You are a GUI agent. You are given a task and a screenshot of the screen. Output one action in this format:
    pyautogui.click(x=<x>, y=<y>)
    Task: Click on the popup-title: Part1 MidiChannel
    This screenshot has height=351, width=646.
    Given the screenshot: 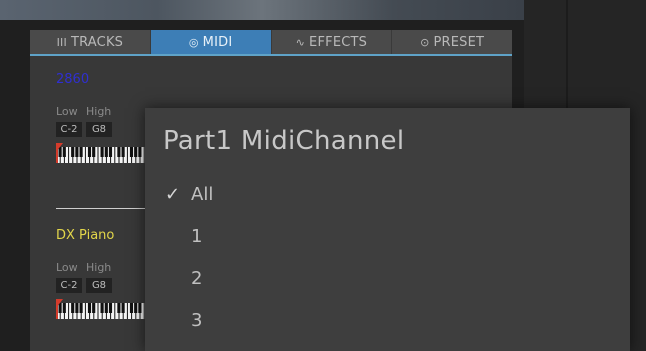 What is the action you would take?
    pyautogui.click(x=284, y=141)
    